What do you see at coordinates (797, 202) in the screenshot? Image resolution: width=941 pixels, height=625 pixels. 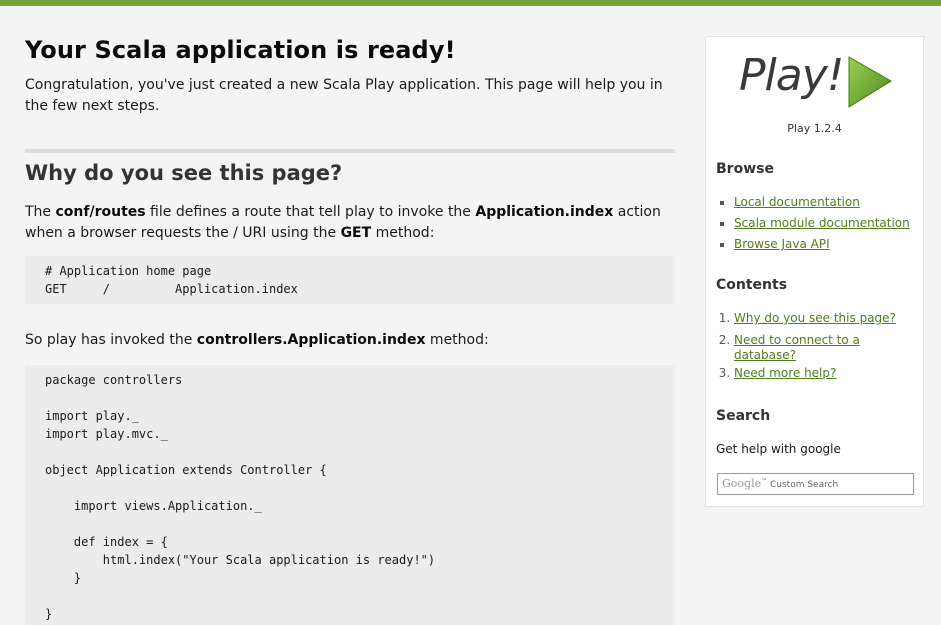 I see `local-documentation-link: Local documentation` at bounding box center [797, 202].